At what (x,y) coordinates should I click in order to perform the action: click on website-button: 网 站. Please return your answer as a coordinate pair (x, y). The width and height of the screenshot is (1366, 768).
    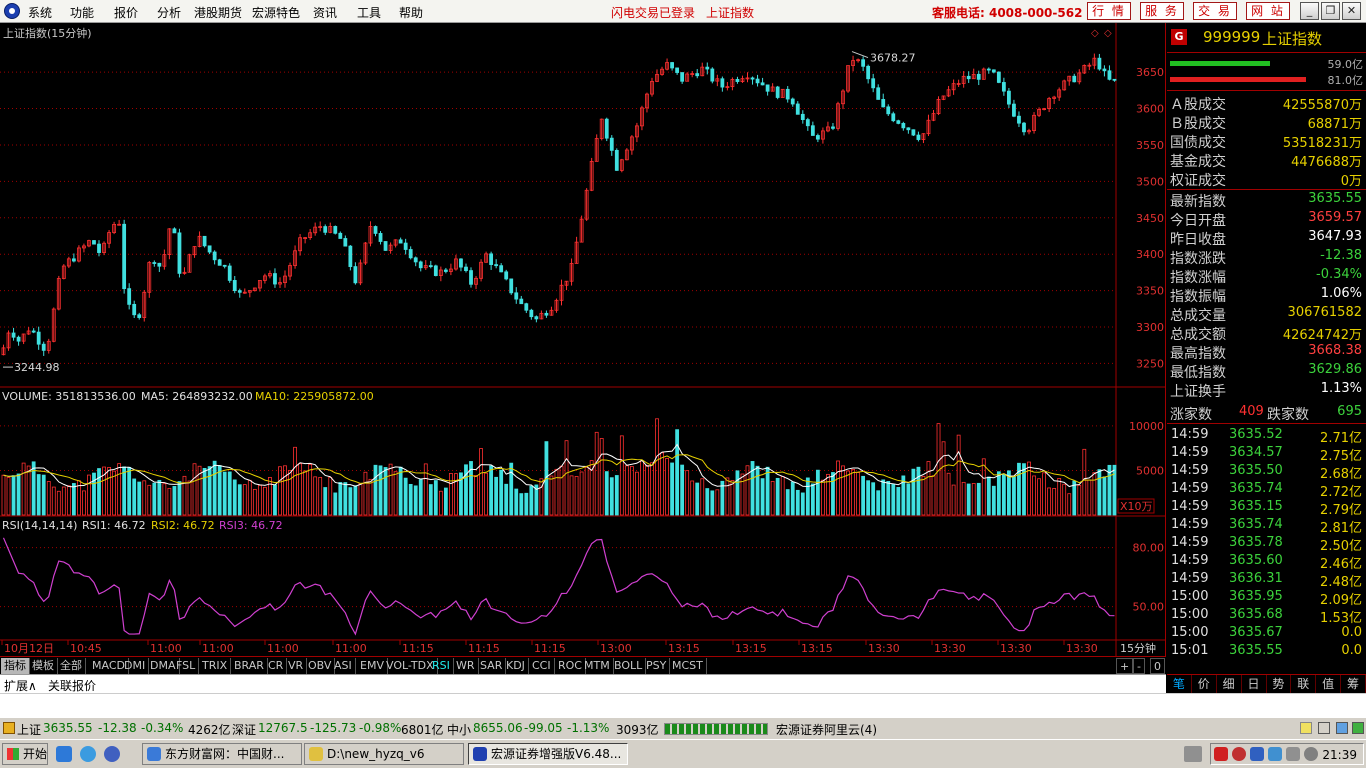
    Looking at the image, I should click on (1268, 11).